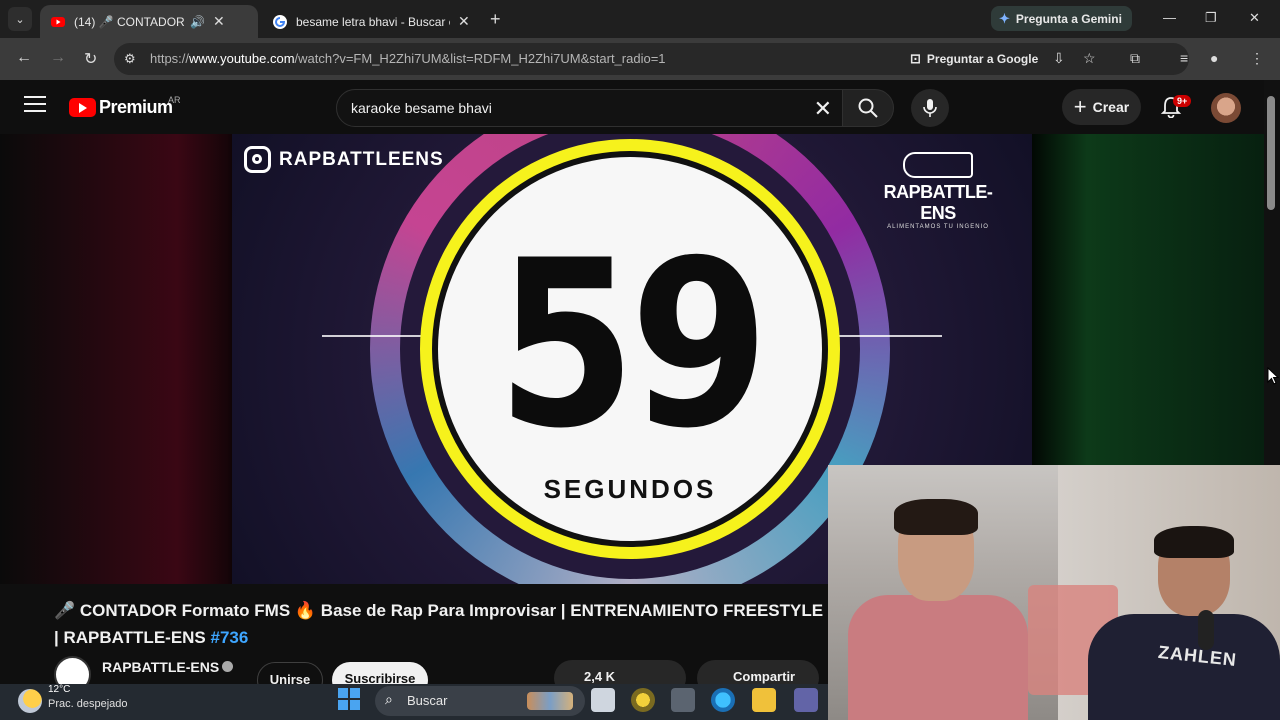 The image size is (1280, 720). I want to click on windows-taskbar: 12°C Prac. despejado ⌕ Buscar, so click(414, 702).